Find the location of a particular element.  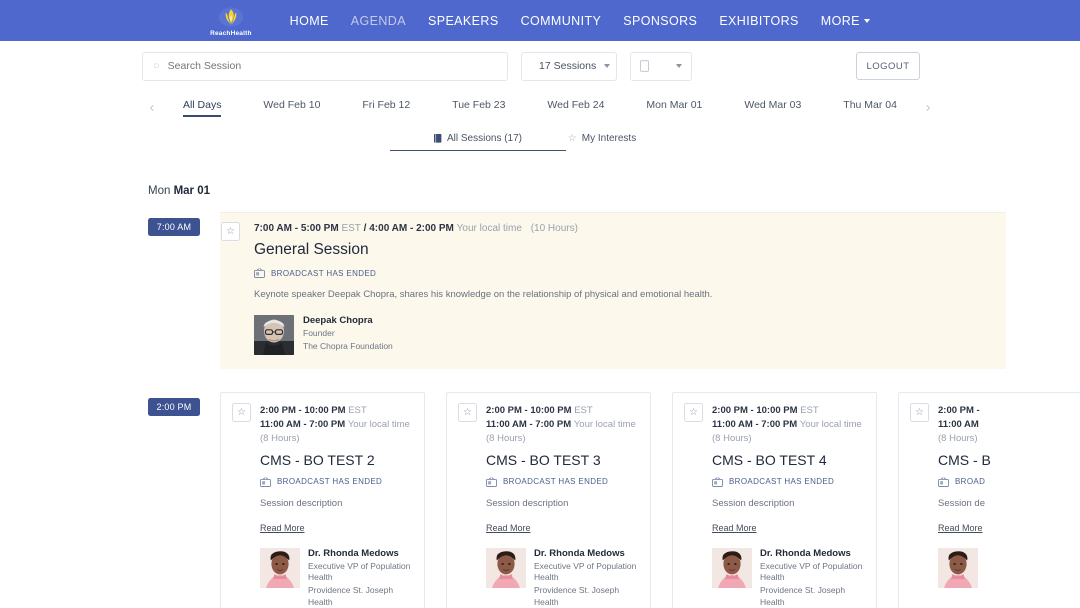

tab-my-interests: ☆ My Interests is located at coordinates (602, 142).